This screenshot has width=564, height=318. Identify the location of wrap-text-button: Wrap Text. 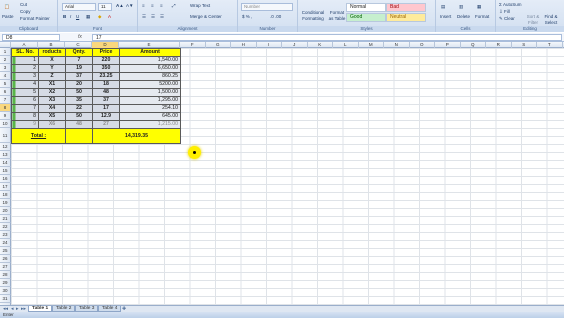
(200, 6).